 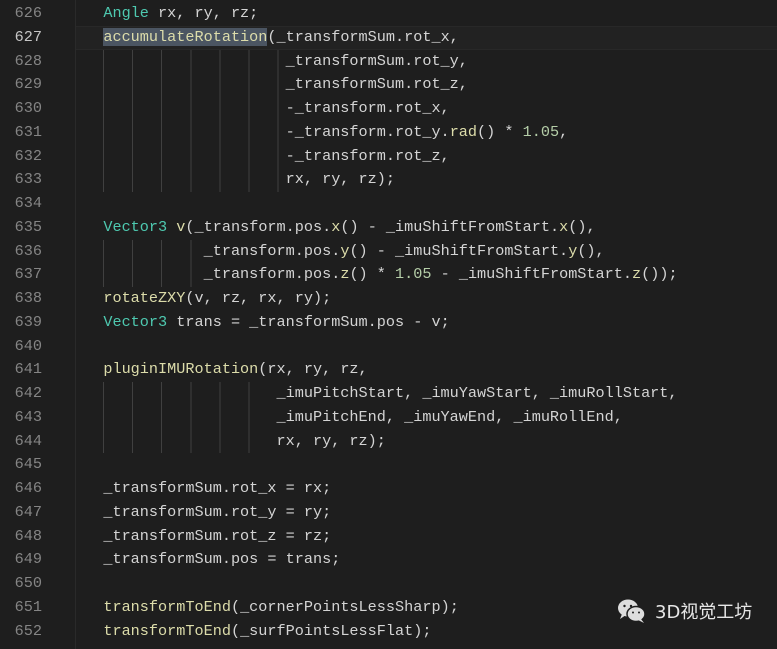 I want to click on code-text: _imuPitchEnd, _imuYawEnd, _imuRollEnd,, so click(x=349, y=418).